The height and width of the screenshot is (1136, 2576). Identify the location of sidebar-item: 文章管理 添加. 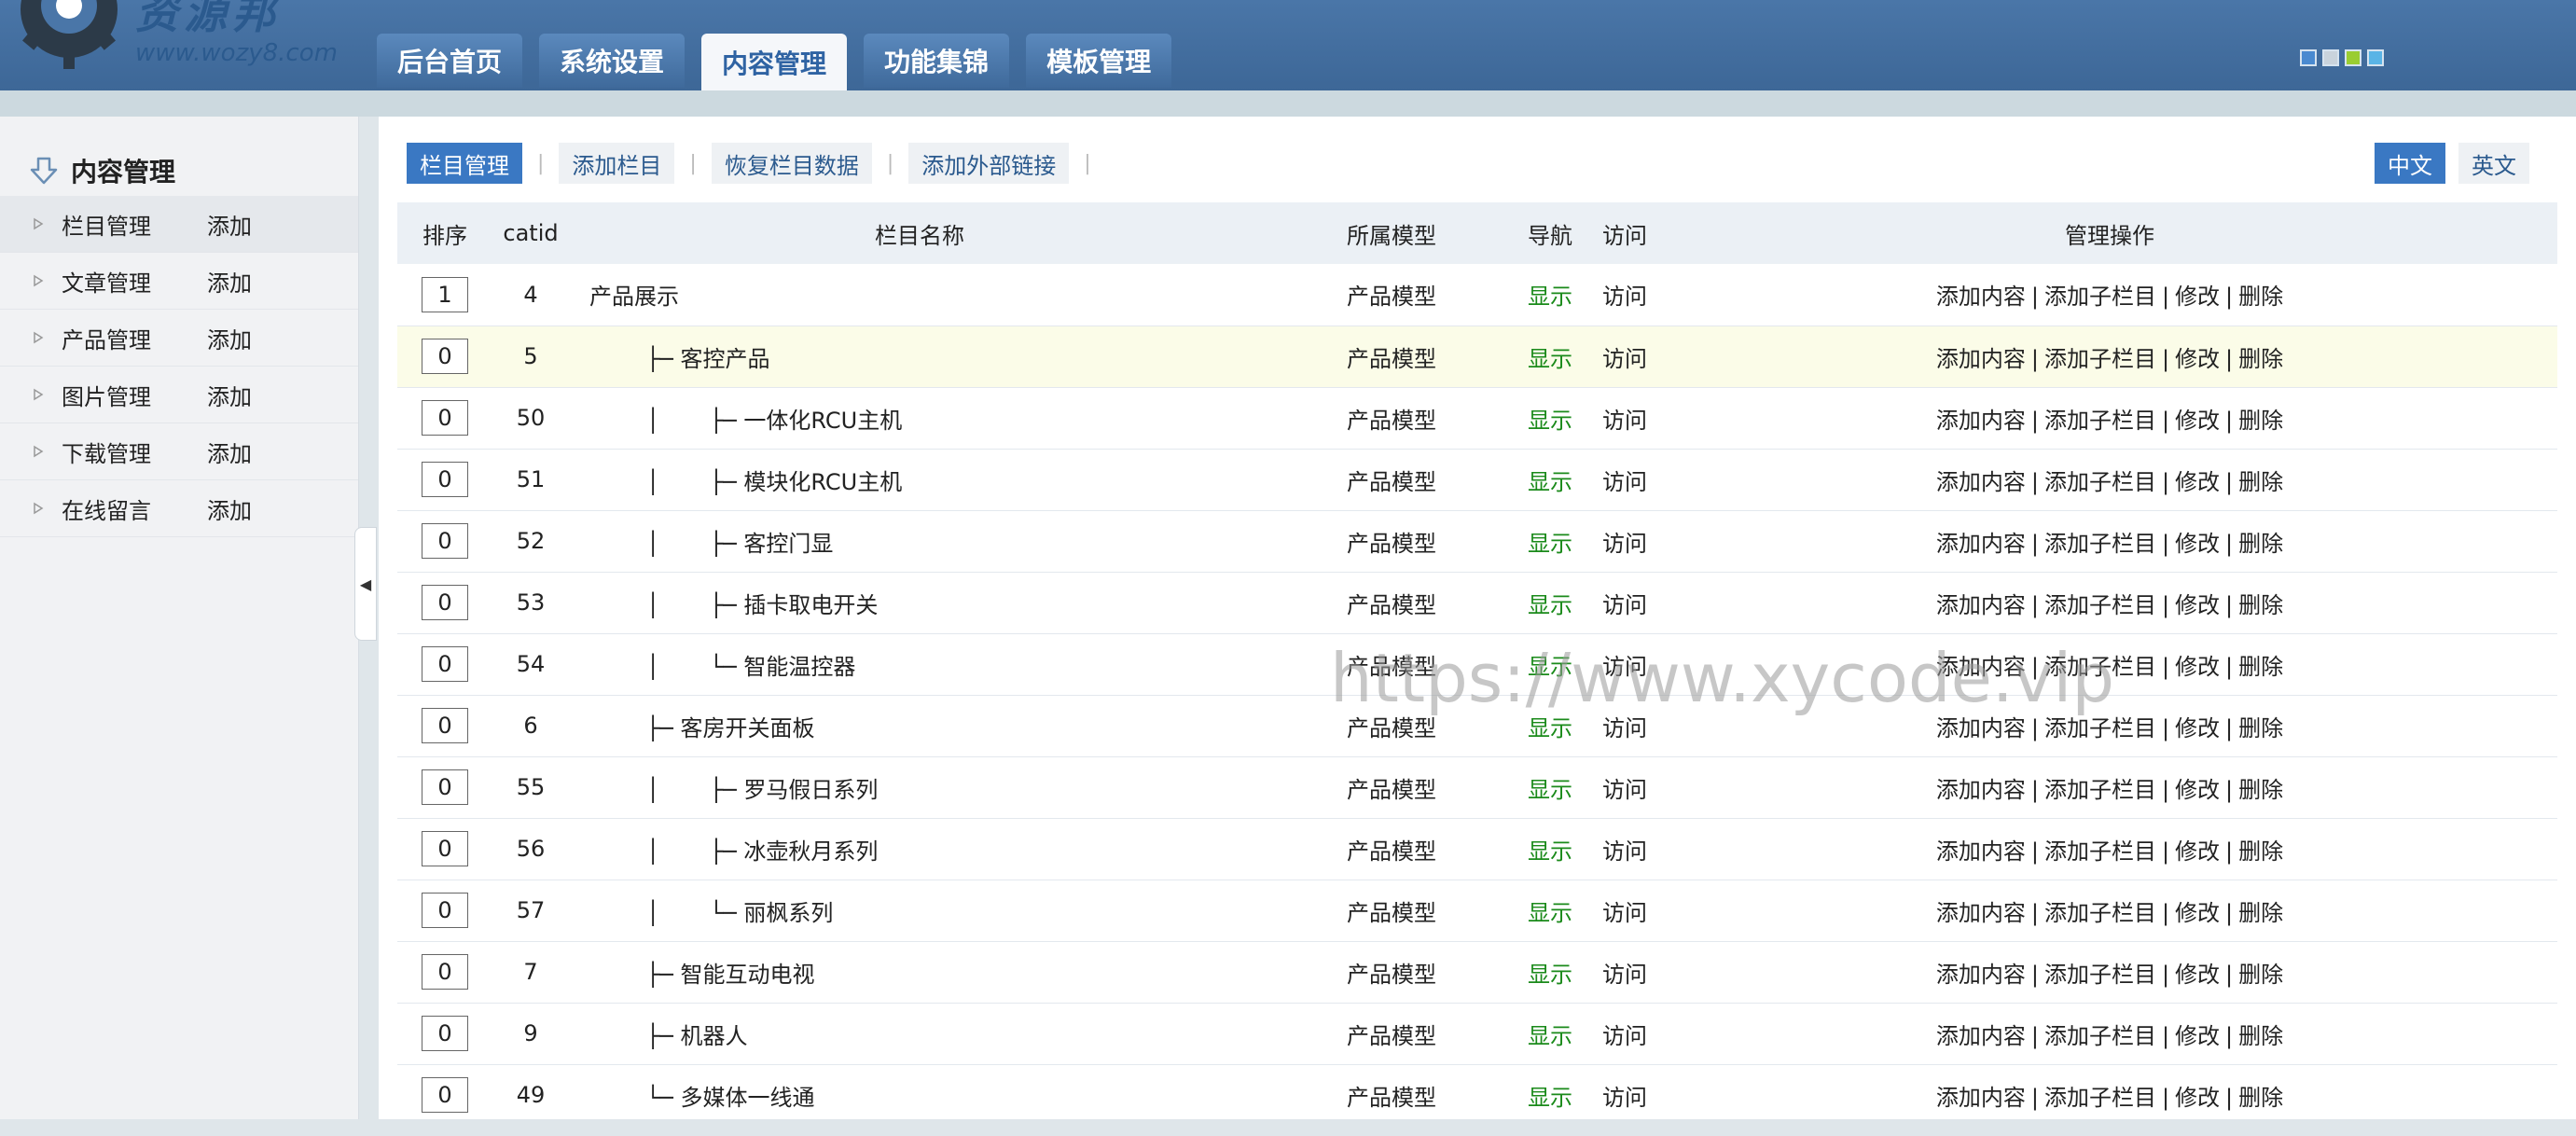
(179, 281).